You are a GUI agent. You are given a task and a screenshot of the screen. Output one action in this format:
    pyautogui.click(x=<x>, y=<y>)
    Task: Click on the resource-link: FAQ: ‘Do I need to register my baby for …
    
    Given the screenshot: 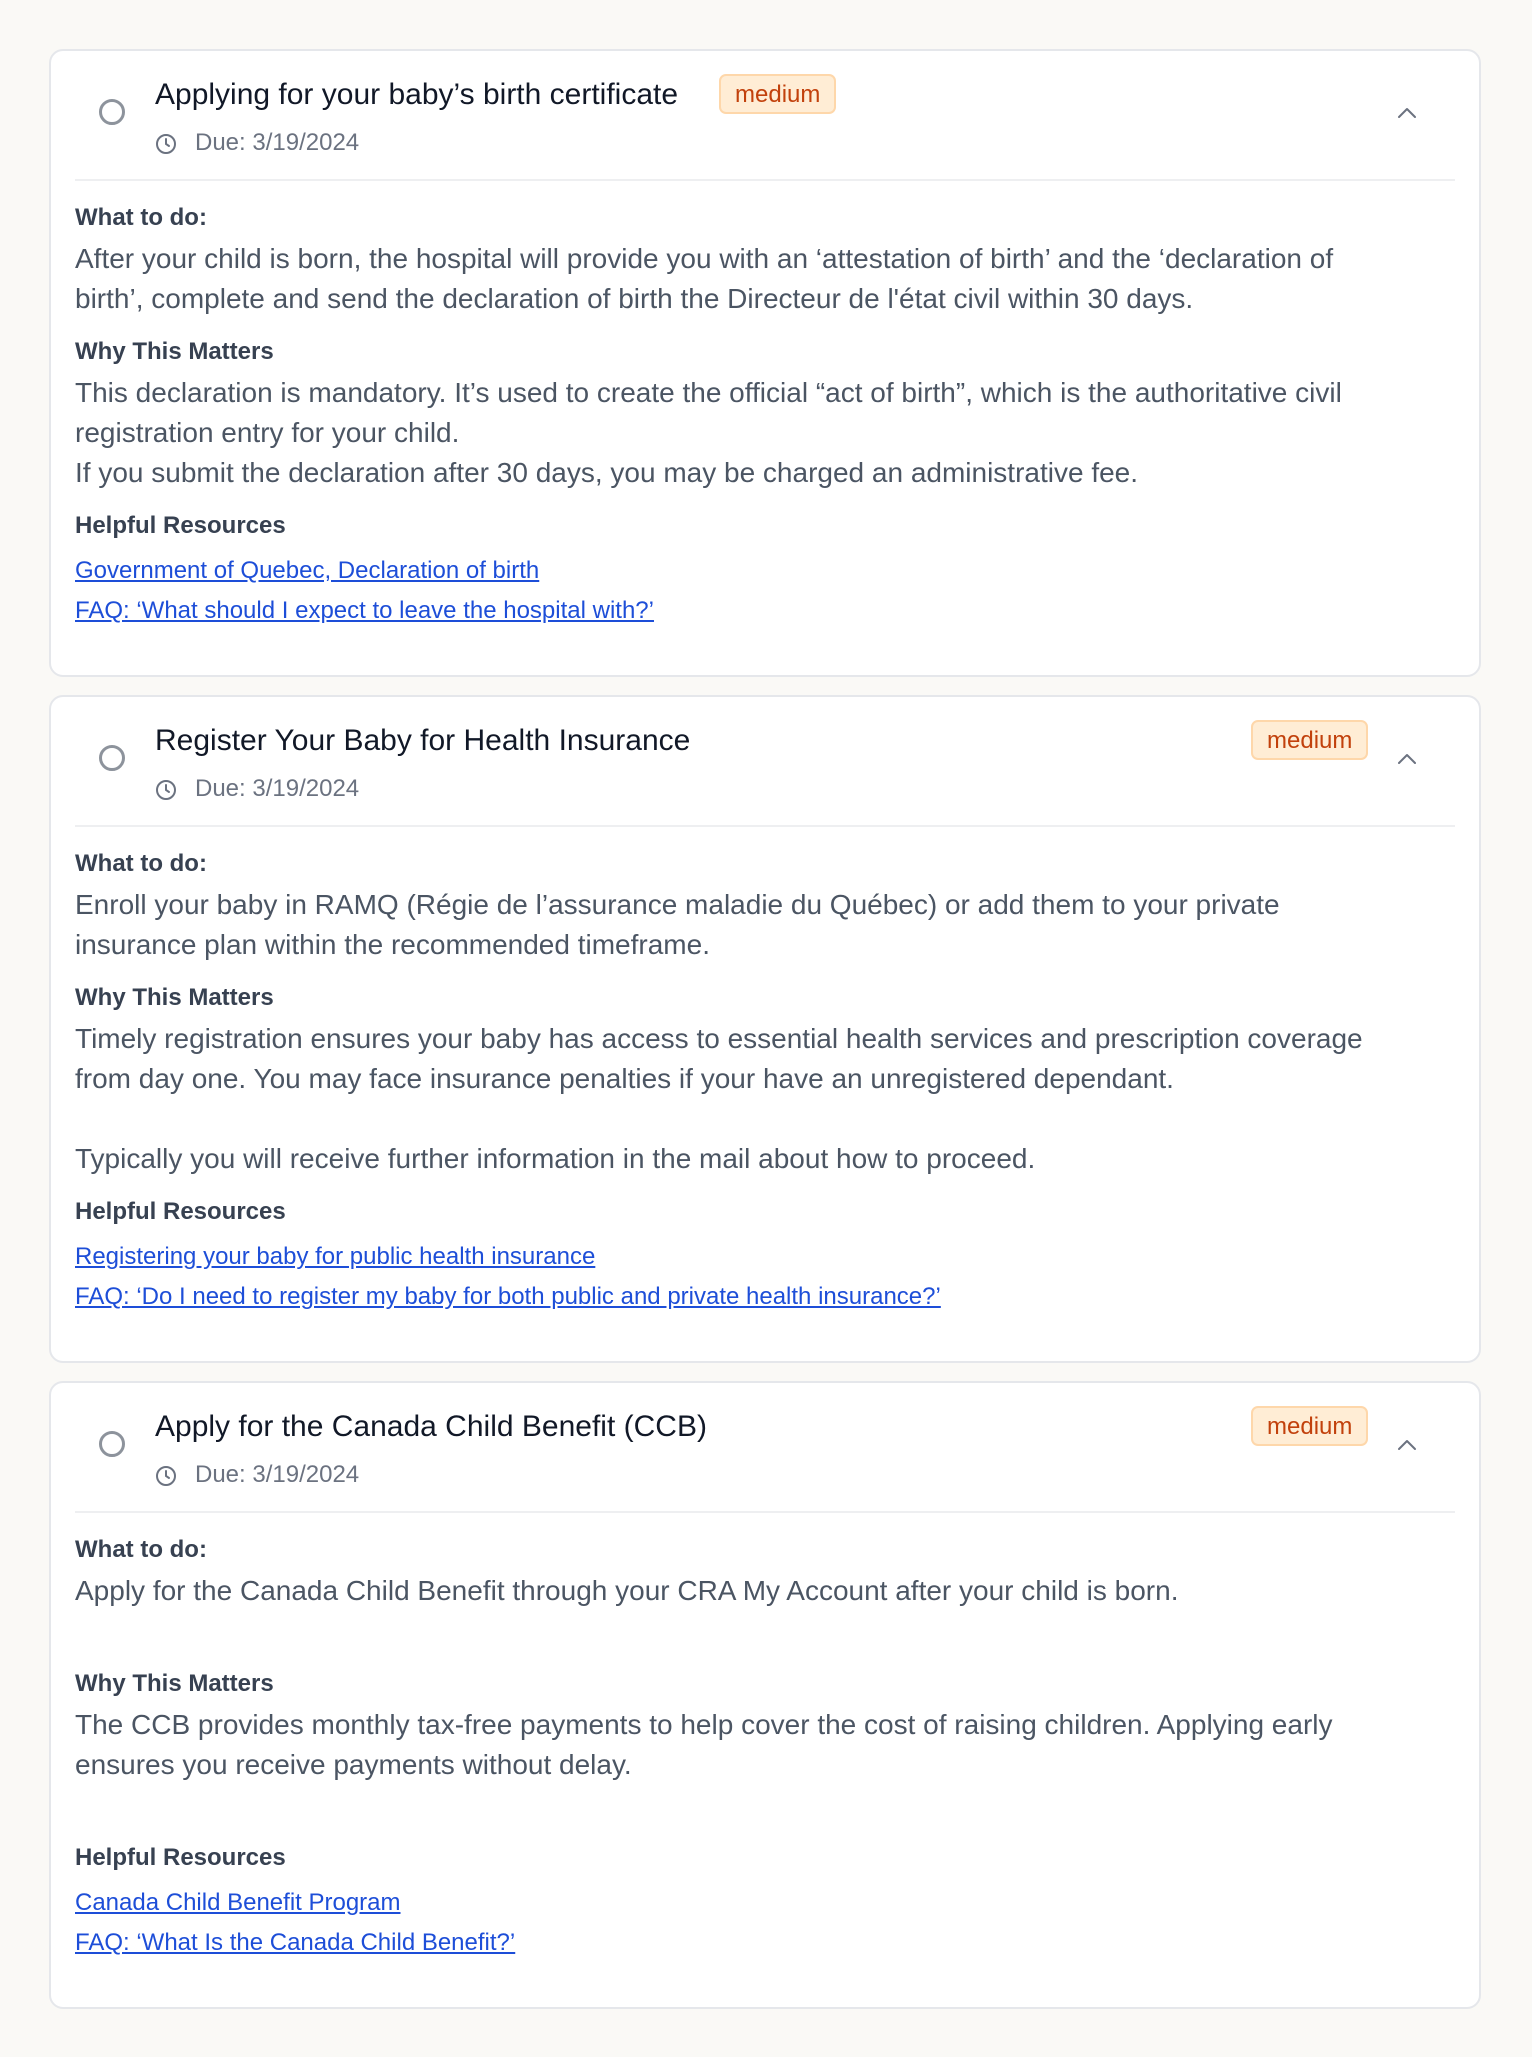 What is the action you would take?
    pyautogui.click(x=765, y=1297)
    